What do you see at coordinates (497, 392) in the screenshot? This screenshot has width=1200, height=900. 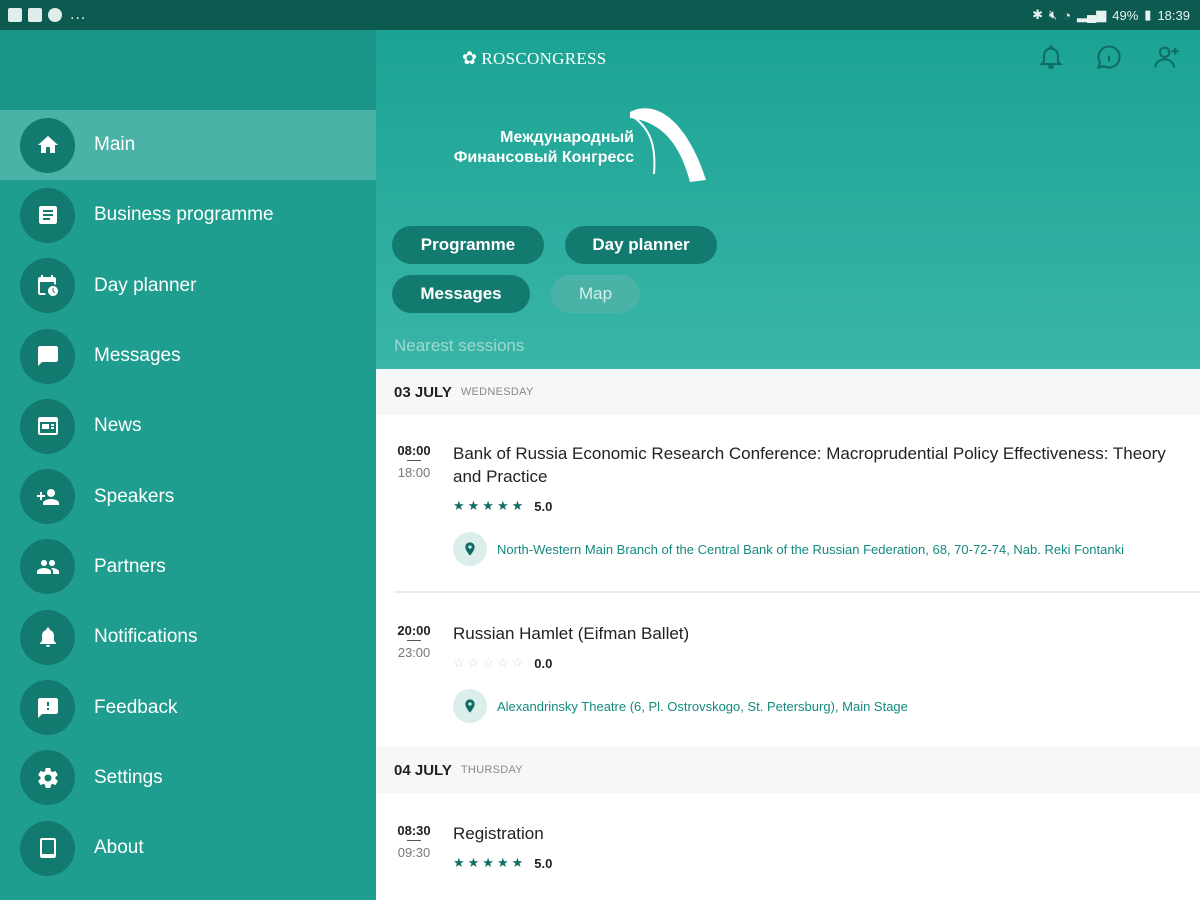 I see `day-weekday: WEDNESDAY` at bounding box center [497, 392].